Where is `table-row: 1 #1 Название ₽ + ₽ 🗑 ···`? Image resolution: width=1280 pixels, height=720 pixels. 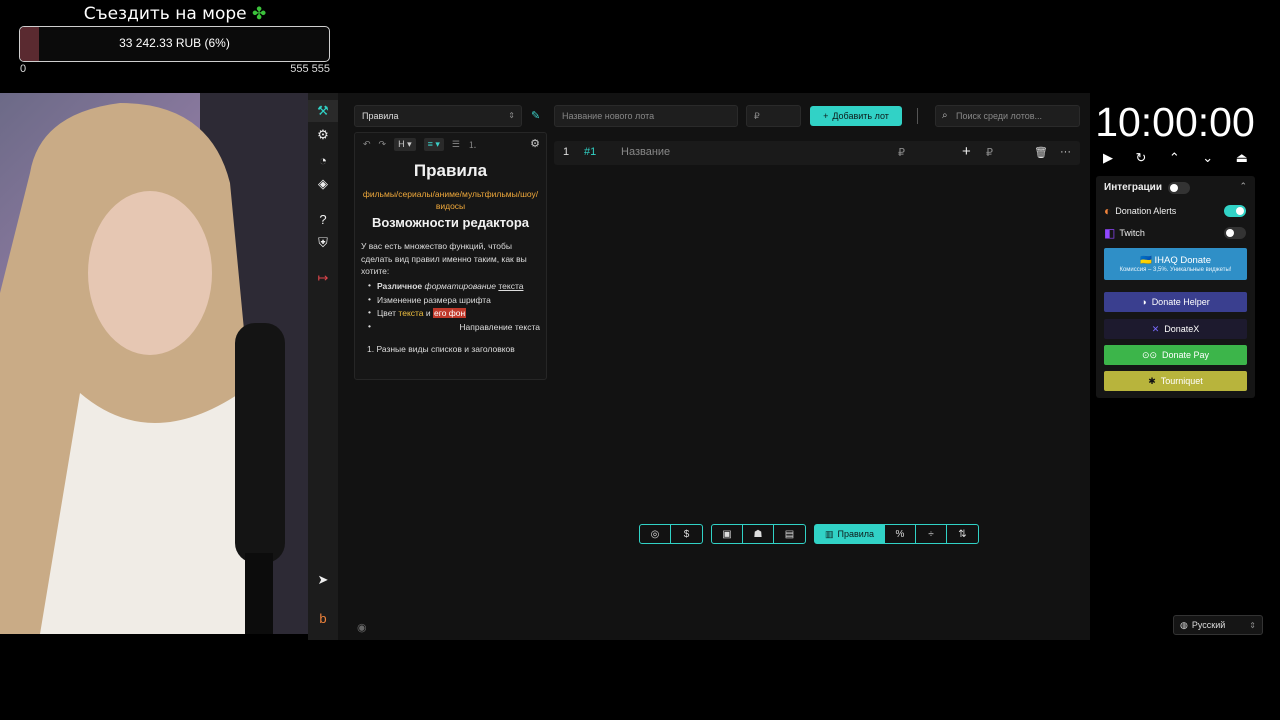
table-row: 1 #1 Название ₽ + ₽ 🗑 ··· is located at coordinates (817, 153).